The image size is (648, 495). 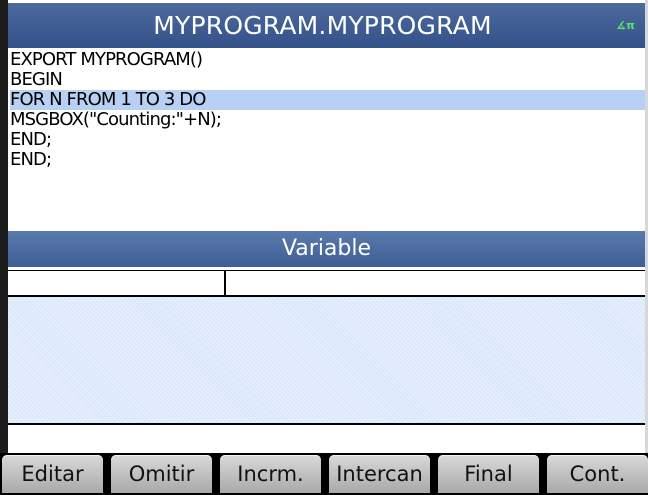 I want to click on softkey-final: Final, so click(x=488, y=474).